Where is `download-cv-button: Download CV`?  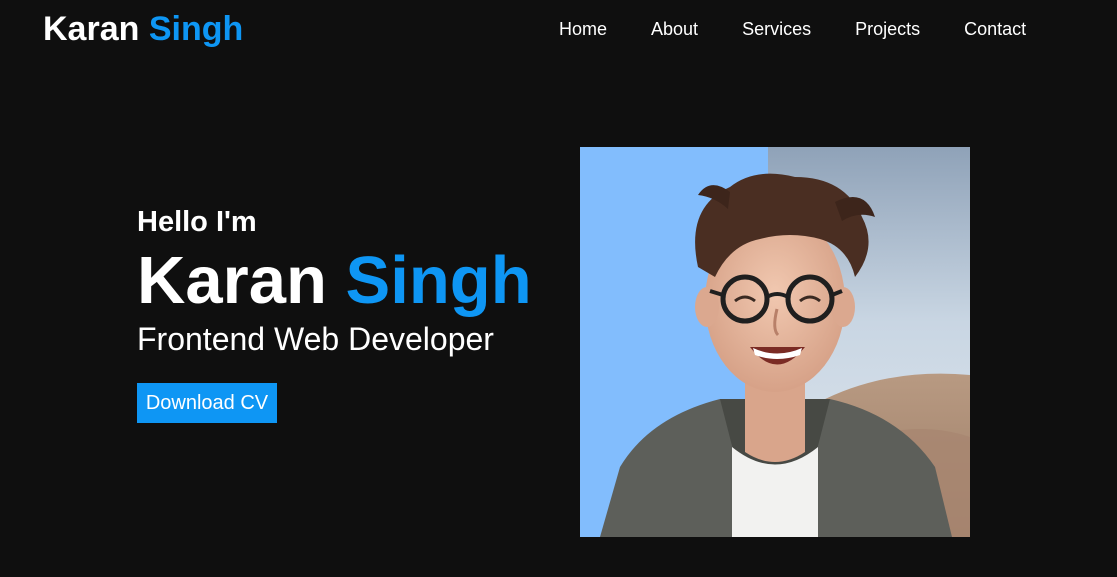
download-cv-button: Download CV is located at coordinates (207, 403).